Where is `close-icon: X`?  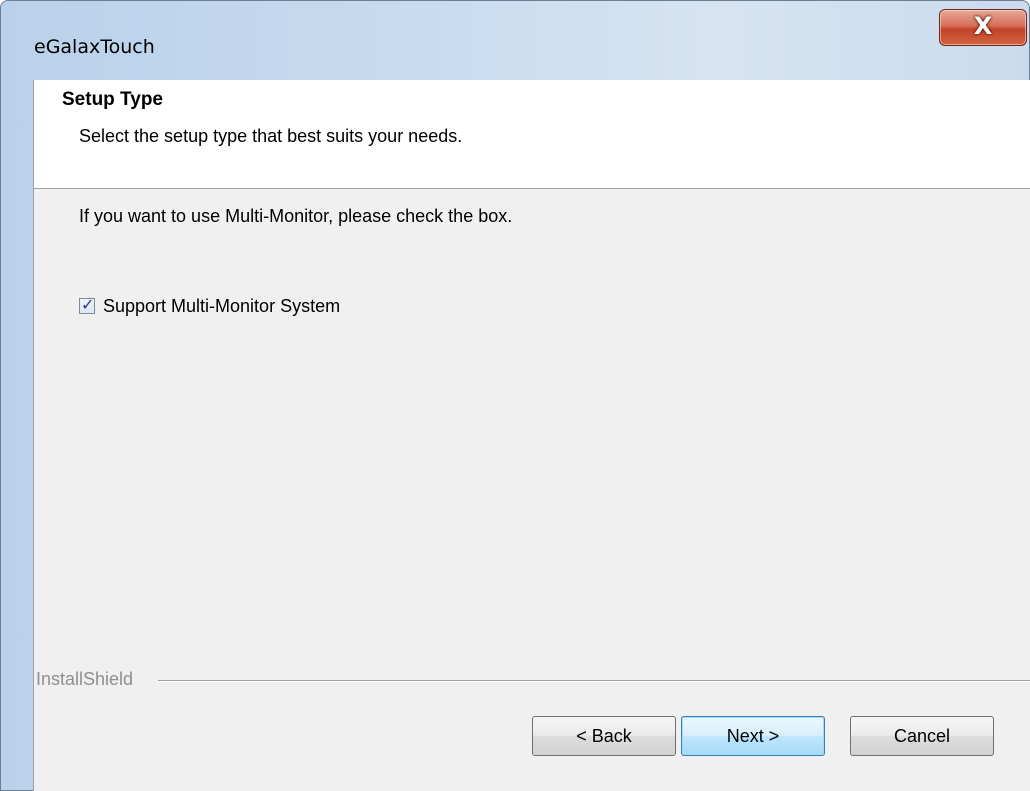 close-icon: X is located at coordinates (983, 26).